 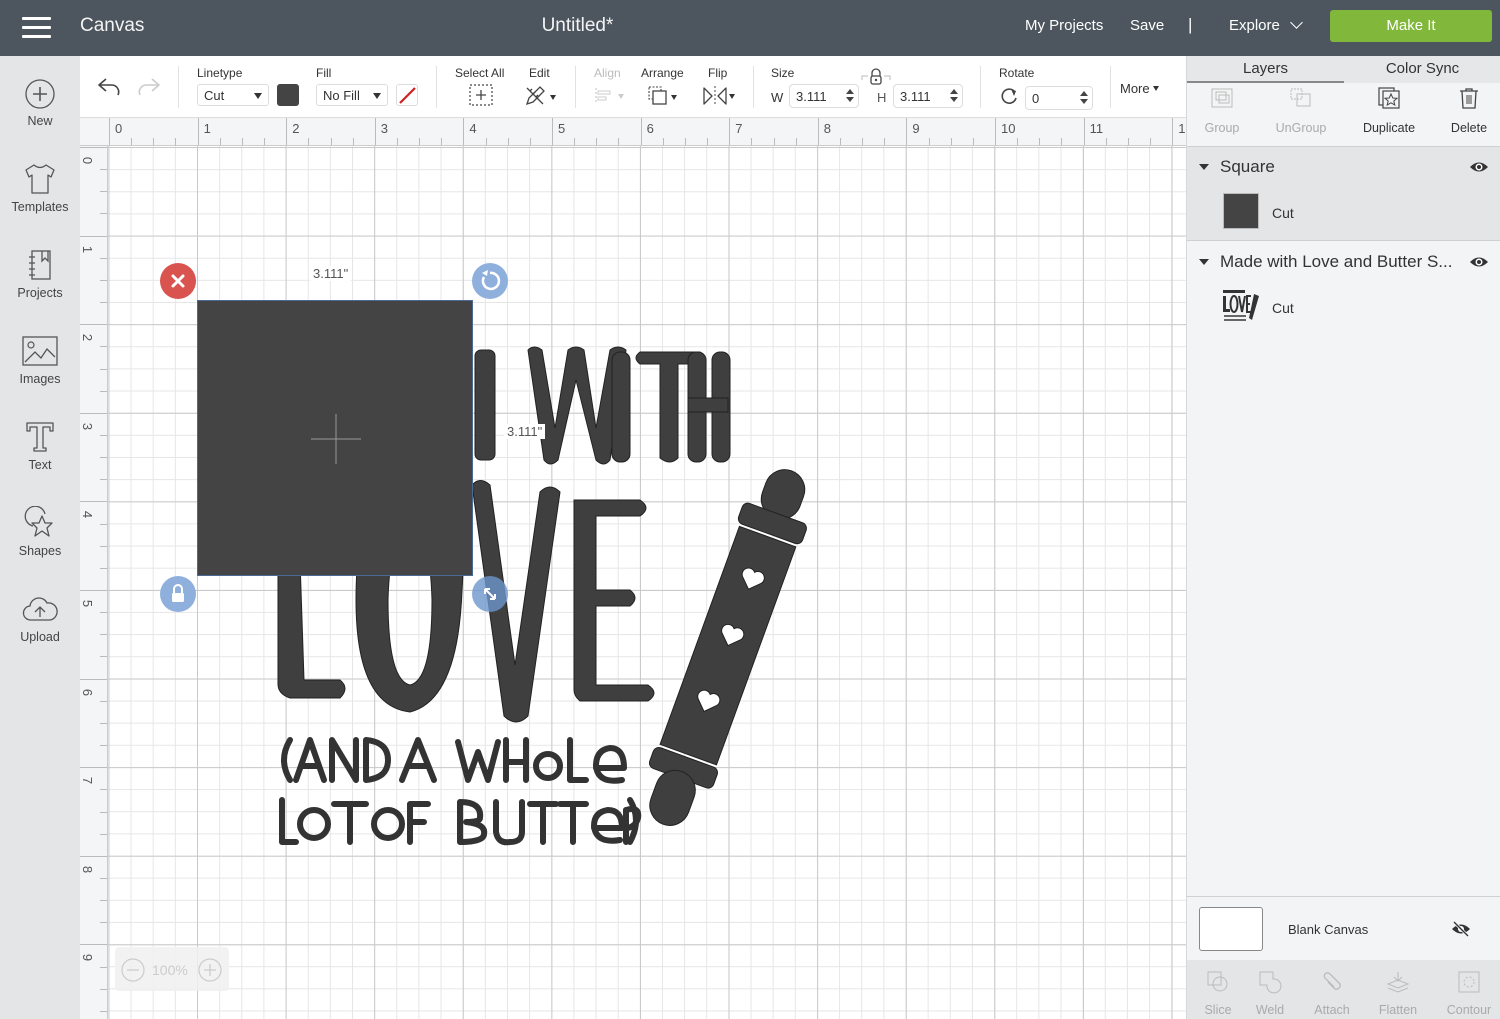 I want to click on sidebar-item-shapes: Shapes, so click(x=40, y=532).